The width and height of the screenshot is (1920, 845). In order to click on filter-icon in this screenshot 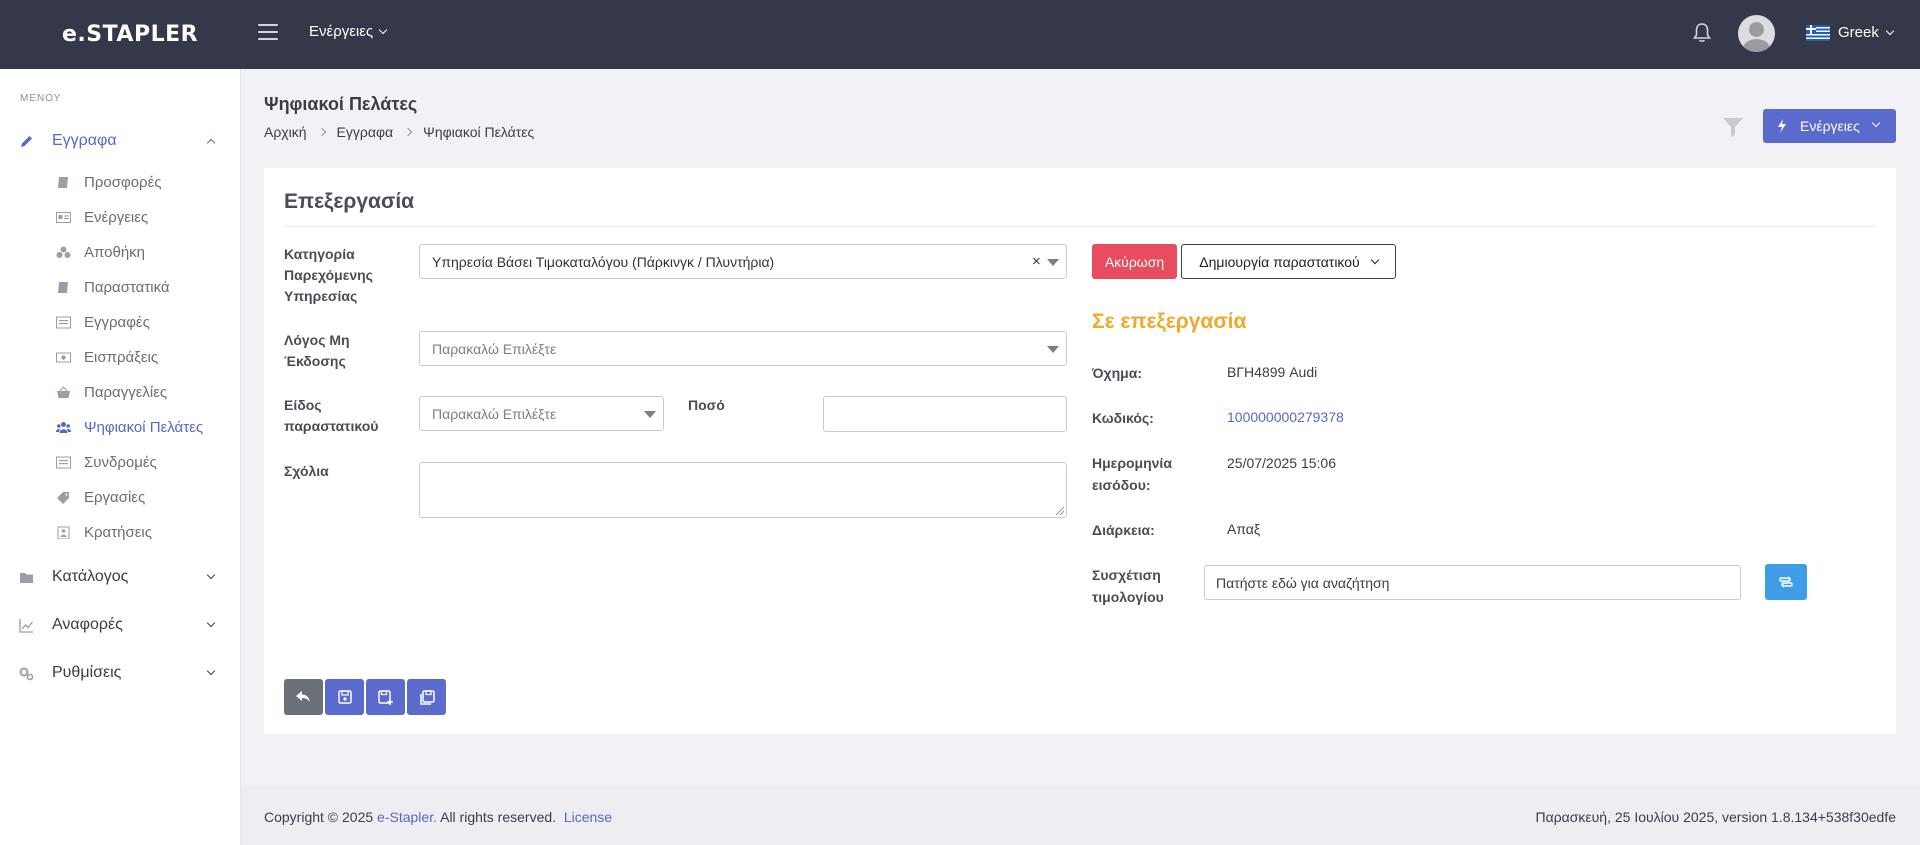, I will do `click(1733, 127)`.